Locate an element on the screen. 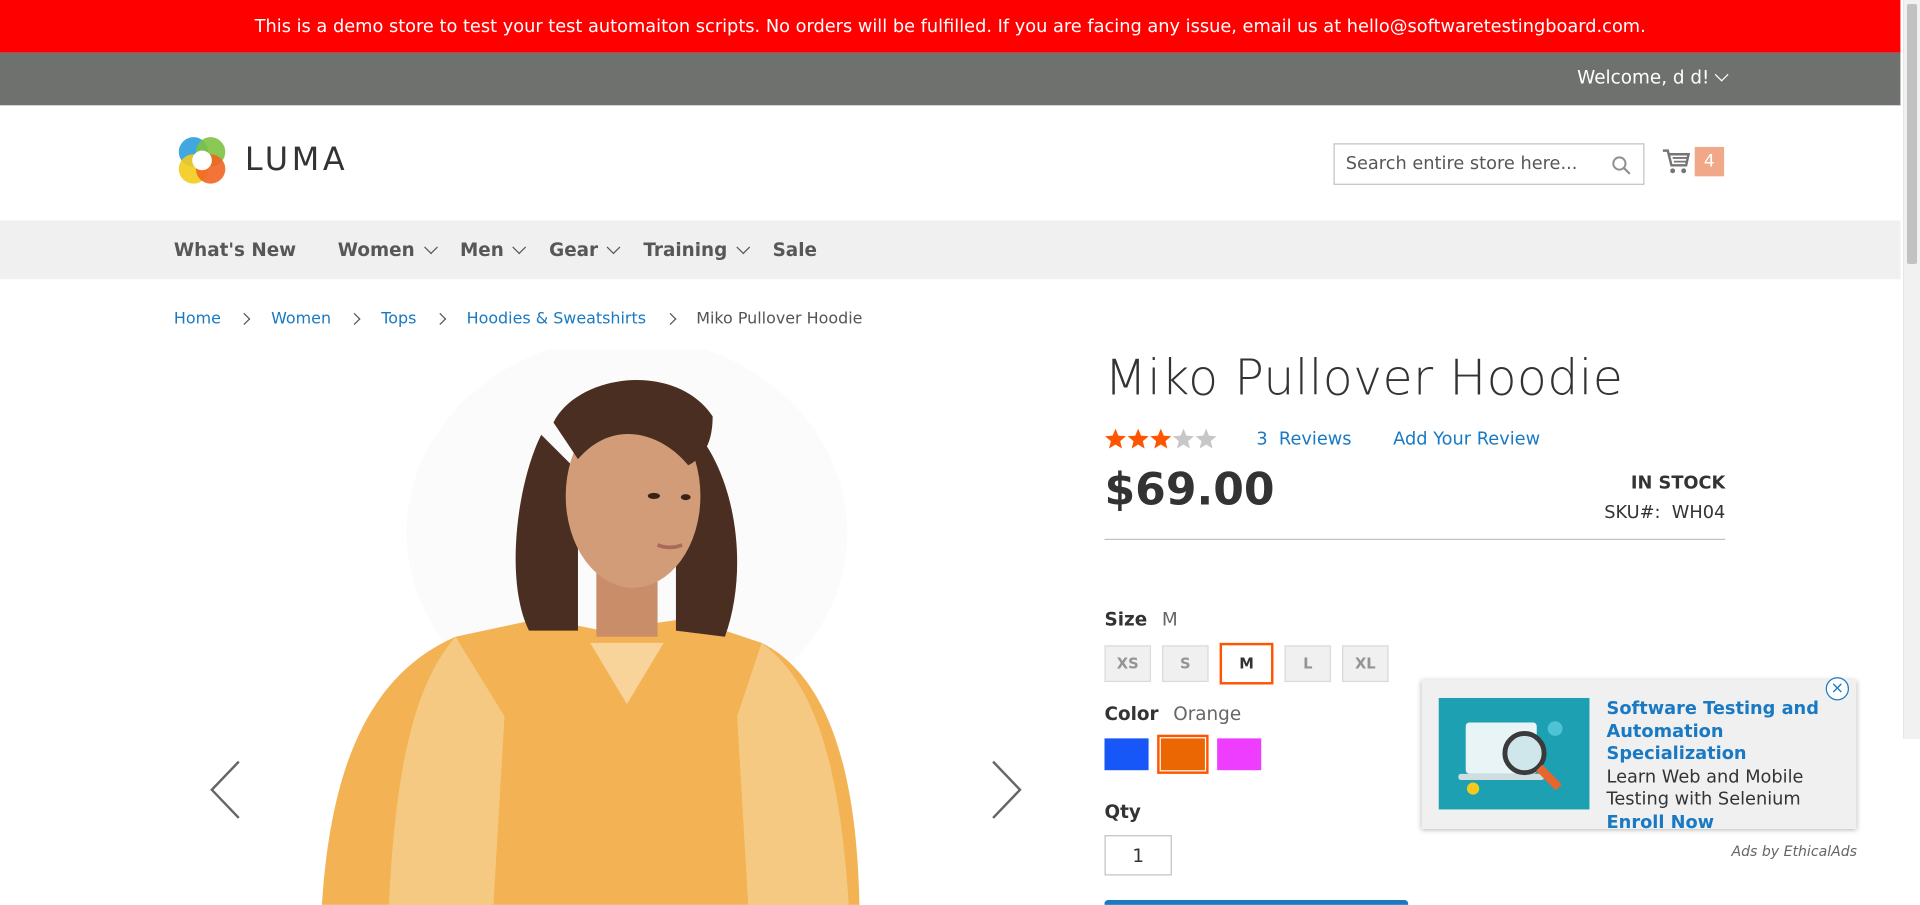 The image size is (1920, 905). gallery-prev-arrow-icon is located at coordinates (225, 789).